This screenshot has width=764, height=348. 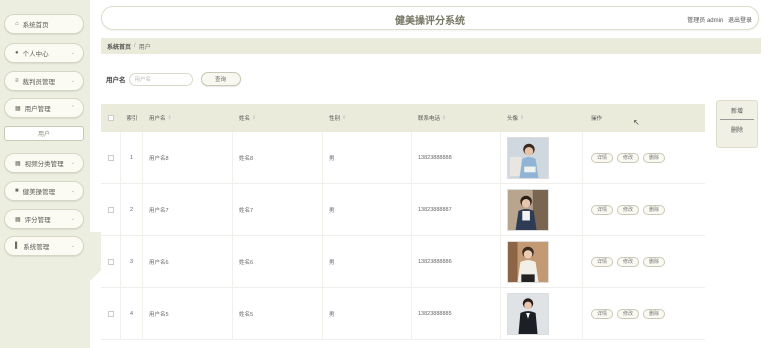 I want to click on breadcrumb-home: 系统首页, so click(x=119, y=46).